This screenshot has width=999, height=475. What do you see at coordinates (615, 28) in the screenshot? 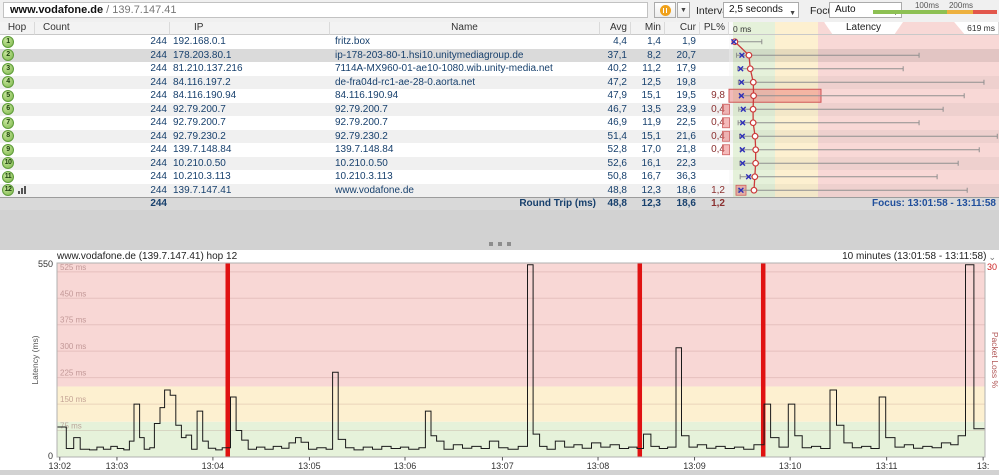
I see `column-header-avg: Avg` at bounding box center [615, 28].